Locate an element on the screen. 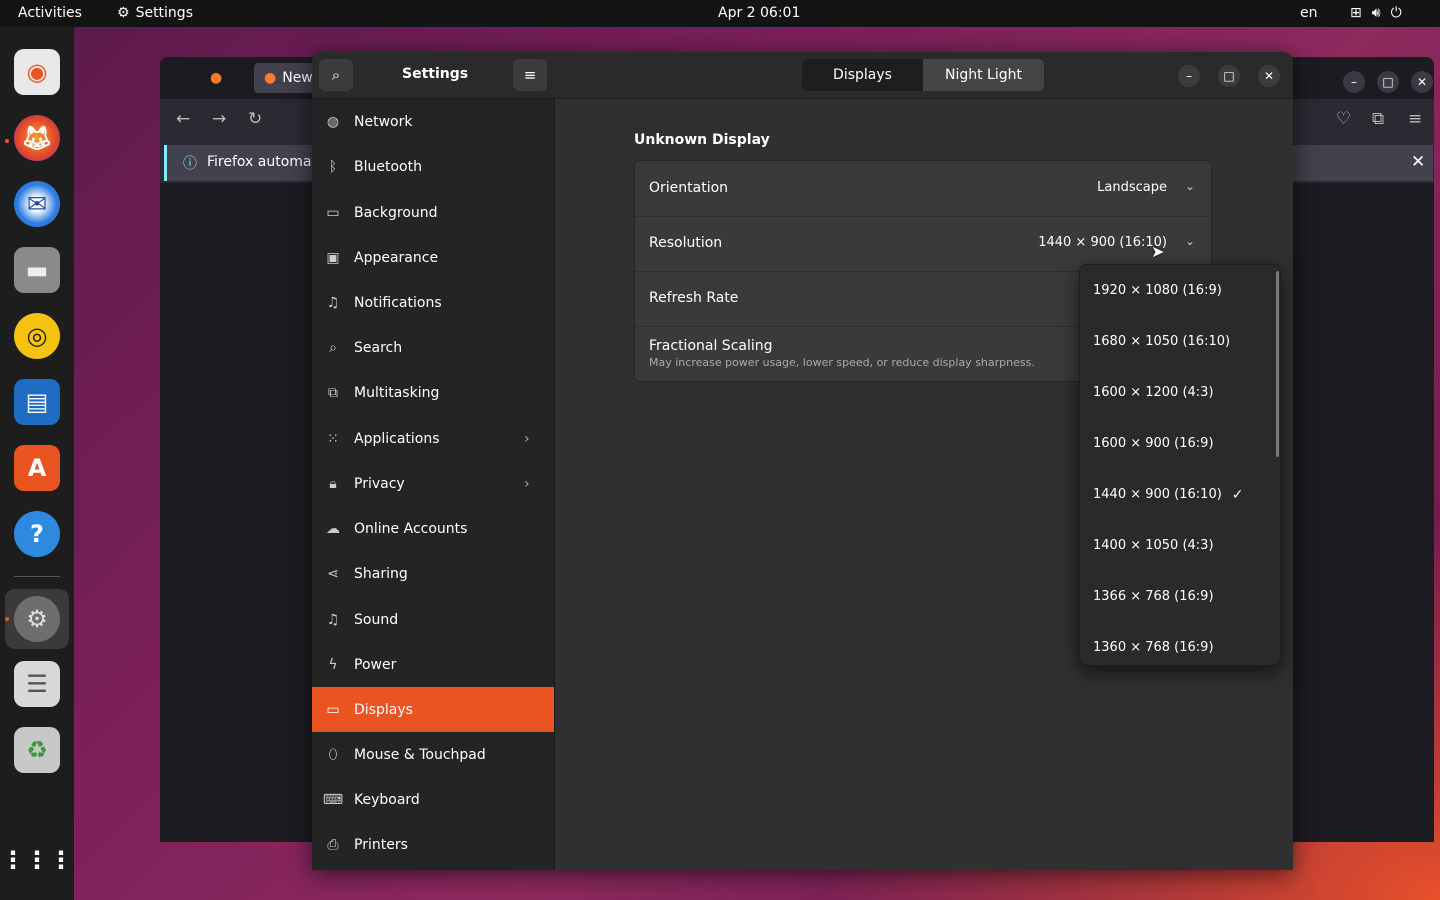 Image resolution: width=1440 pixels, height=900 pixels. extensions-icon: ⧉ is located at coordinates (1378, 119).